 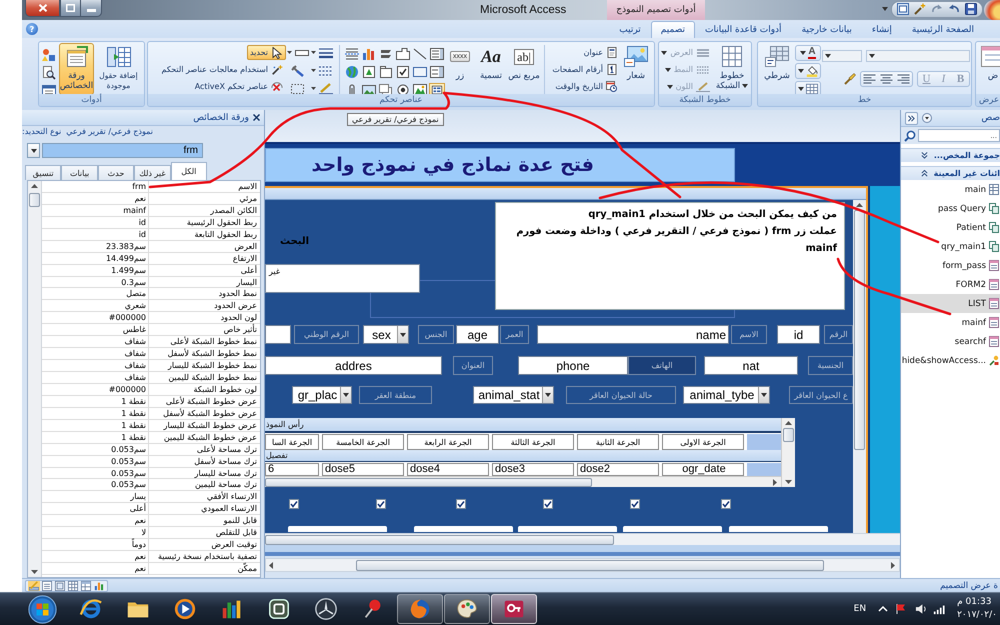 I want to click on text-field: name, so click(x=633, y=334).